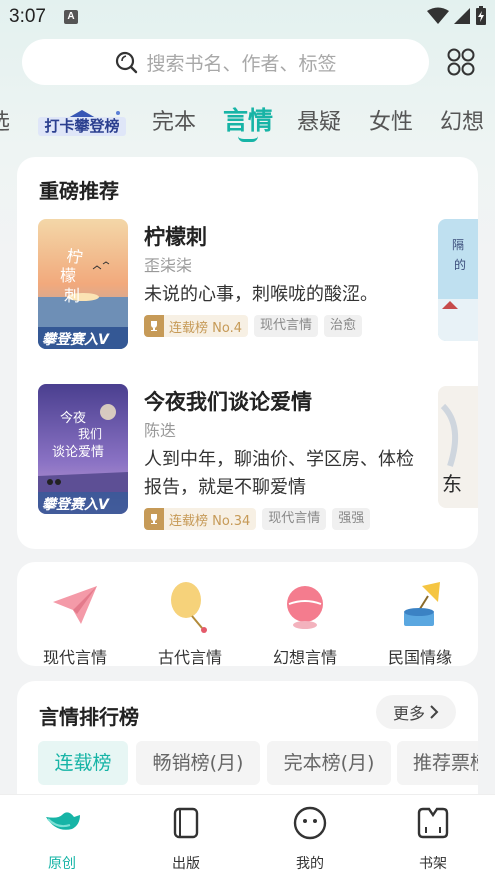 This screenshot has width=495, height=880. I want to click on svg-text: 柠, so click(74, 256).